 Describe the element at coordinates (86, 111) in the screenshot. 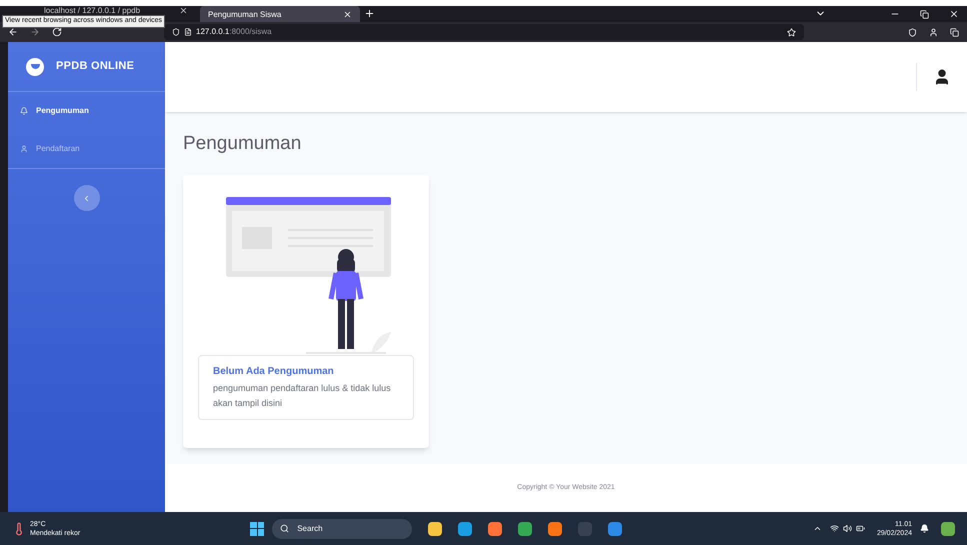

I see `sidebar-item: Pengumuman` at that location.